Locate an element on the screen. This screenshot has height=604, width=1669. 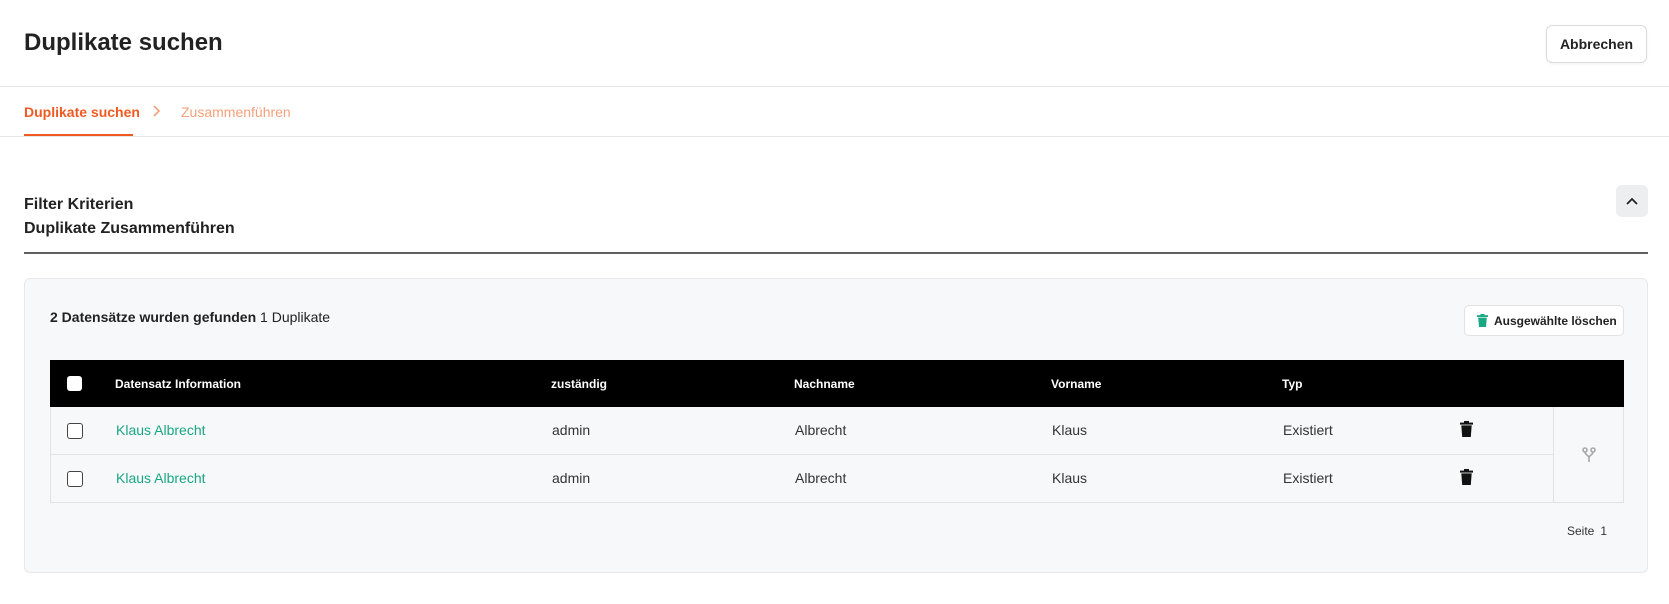
chevron-up-icon is located at coordinates (1632, 201).